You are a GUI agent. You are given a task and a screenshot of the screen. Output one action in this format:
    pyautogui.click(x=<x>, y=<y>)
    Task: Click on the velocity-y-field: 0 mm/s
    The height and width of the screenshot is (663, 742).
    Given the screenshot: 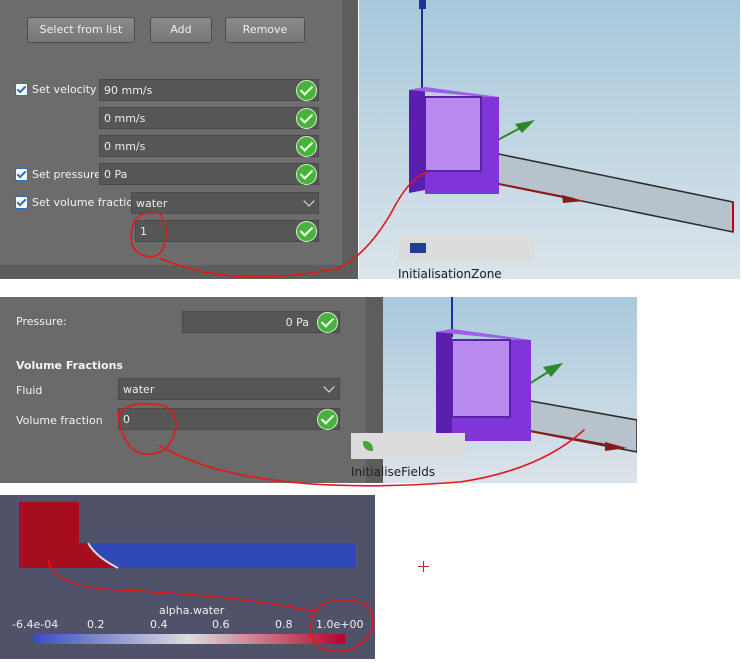 What is the action you would take?
    pyautogui.click(x=209, y=118)
    